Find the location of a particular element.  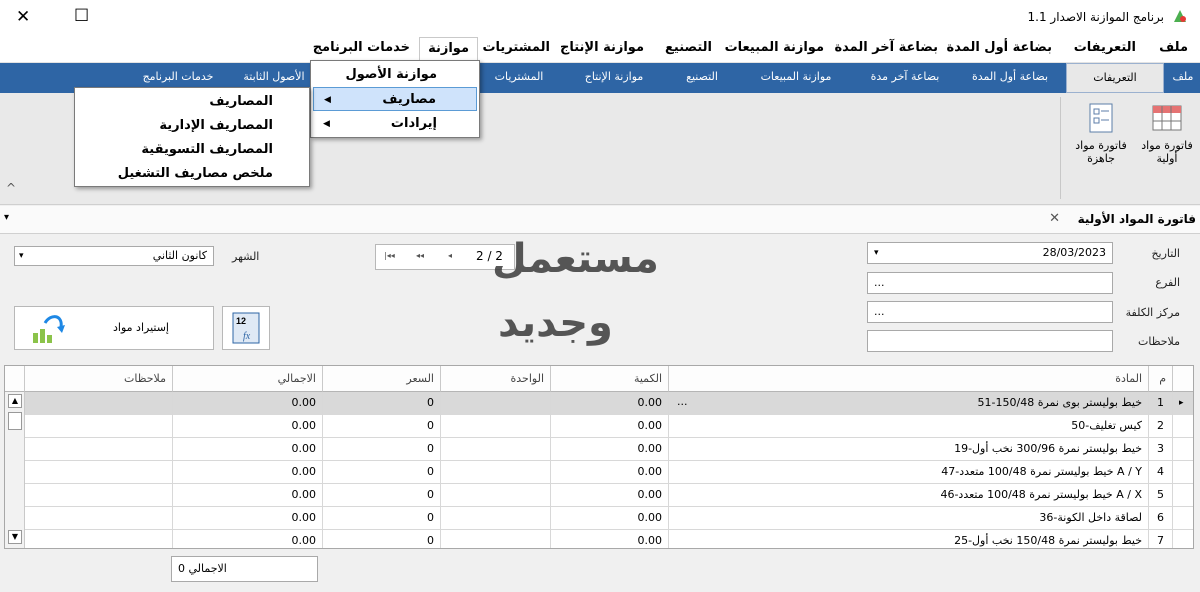

submenu-item-expenses: المصاريف is located at coordinates (241, 101).